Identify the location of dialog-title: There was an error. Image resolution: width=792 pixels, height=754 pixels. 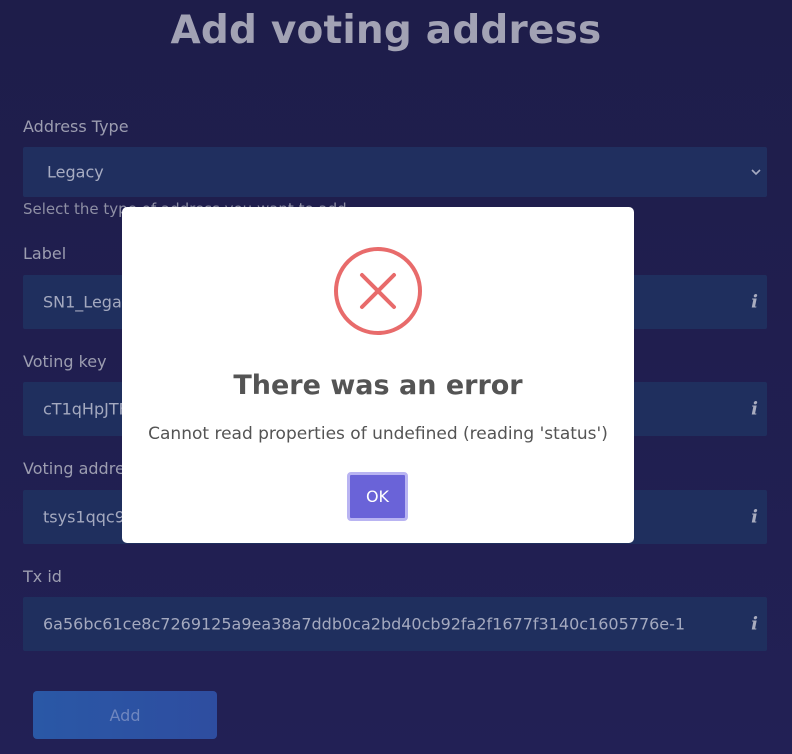
(378, 385).